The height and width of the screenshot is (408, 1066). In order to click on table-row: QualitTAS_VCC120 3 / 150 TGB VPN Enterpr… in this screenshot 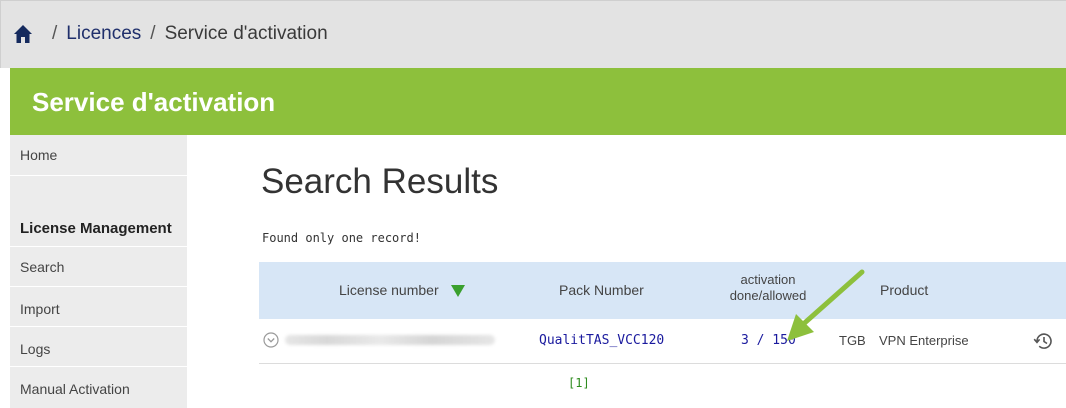, I will do `click(662, 341)`.